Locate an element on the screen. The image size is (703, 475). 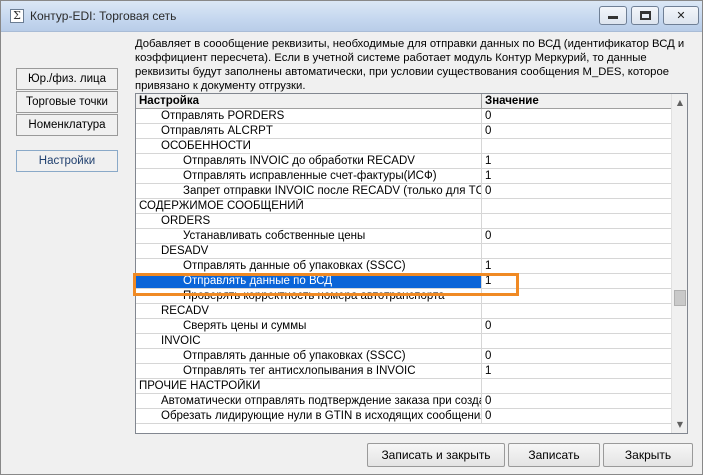
table-row: Сверять цены и суммы 0 is located at coordinates (403, 326).